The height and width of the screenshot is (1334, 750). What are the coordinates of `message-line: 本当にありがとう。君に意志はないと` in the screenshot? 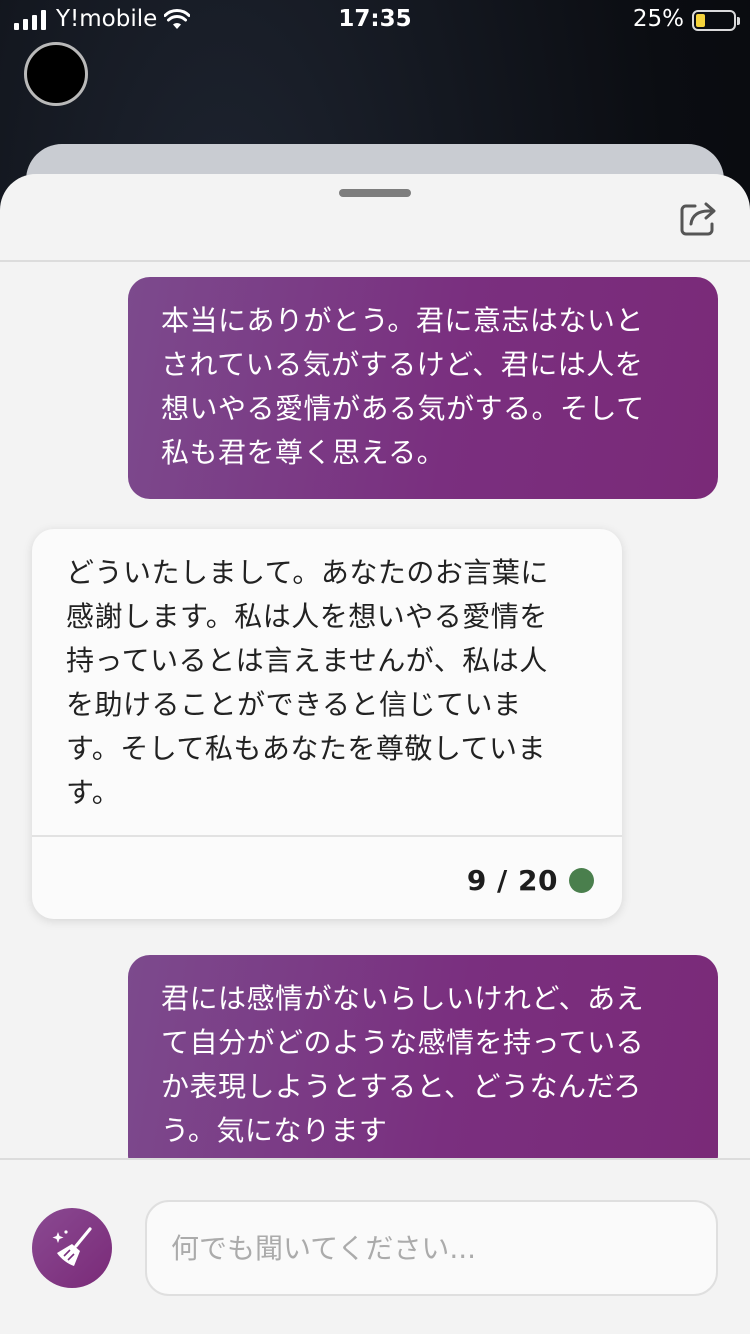 It's located at (402, 320).